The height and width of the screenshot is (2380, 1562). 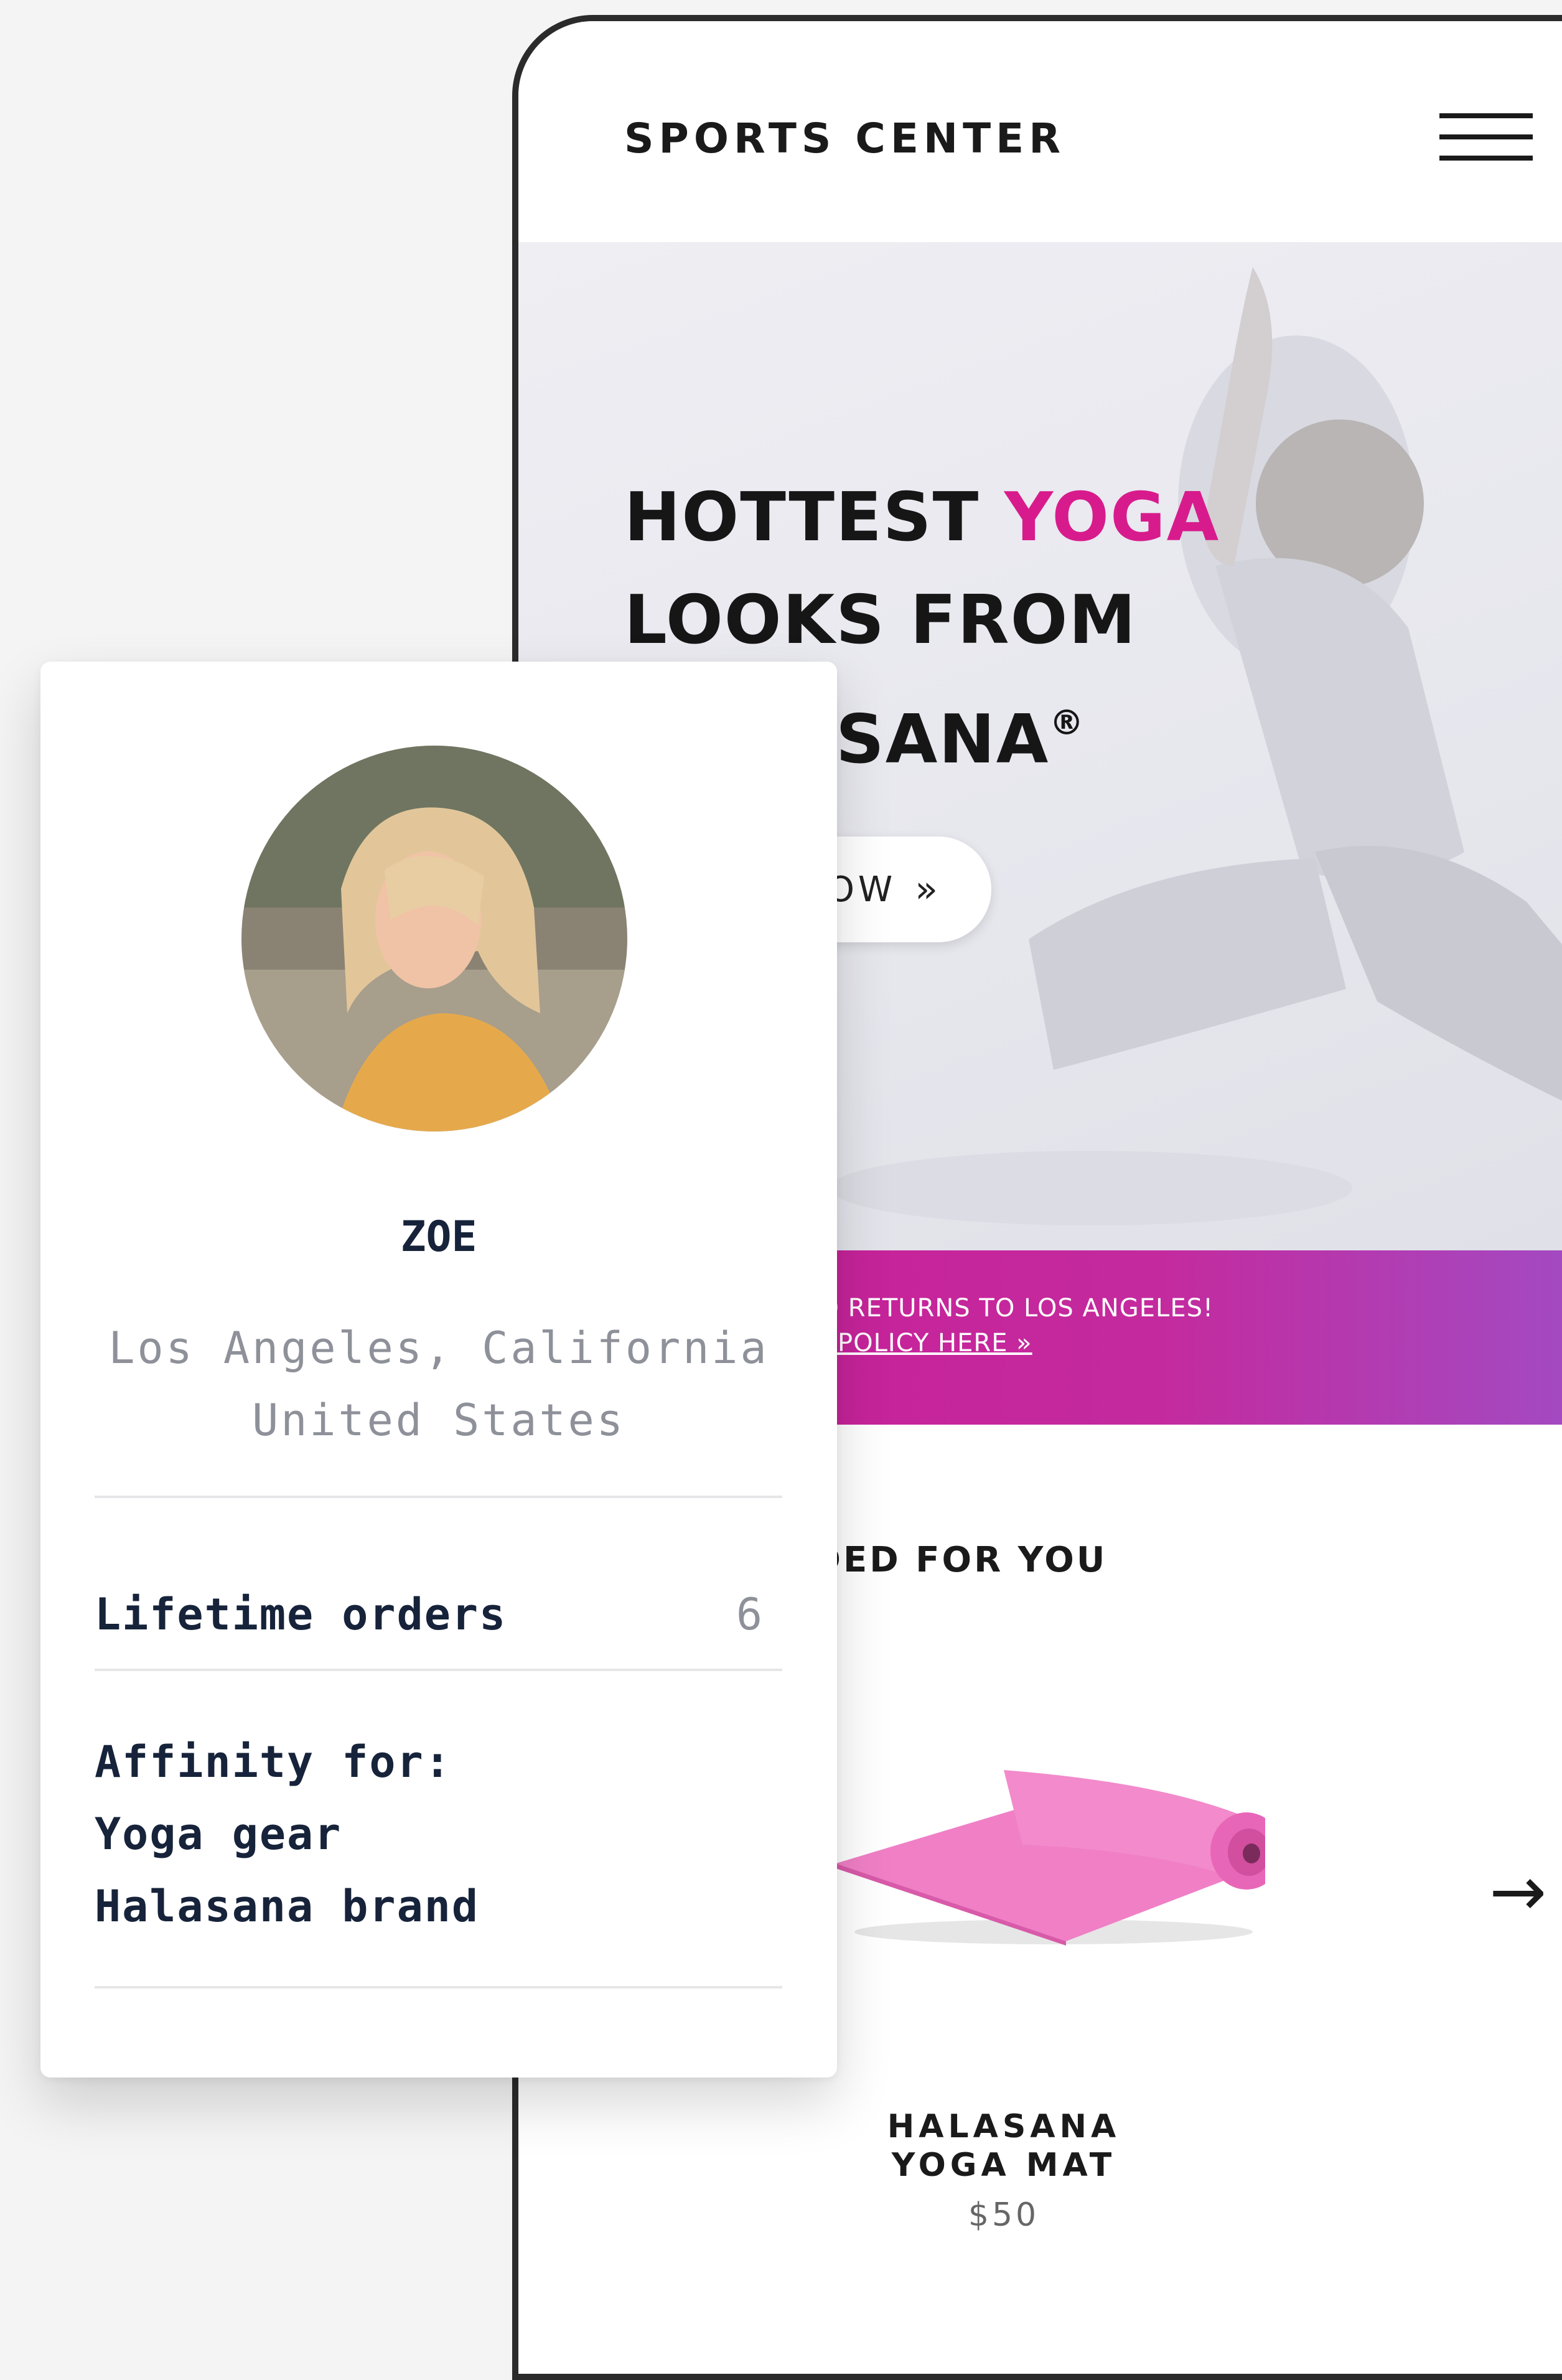 What do you see at coordinates (1112, 517) in the screenshot?
I see `hero-headline-accent: YOGA` at bounding box center [1112, 517].